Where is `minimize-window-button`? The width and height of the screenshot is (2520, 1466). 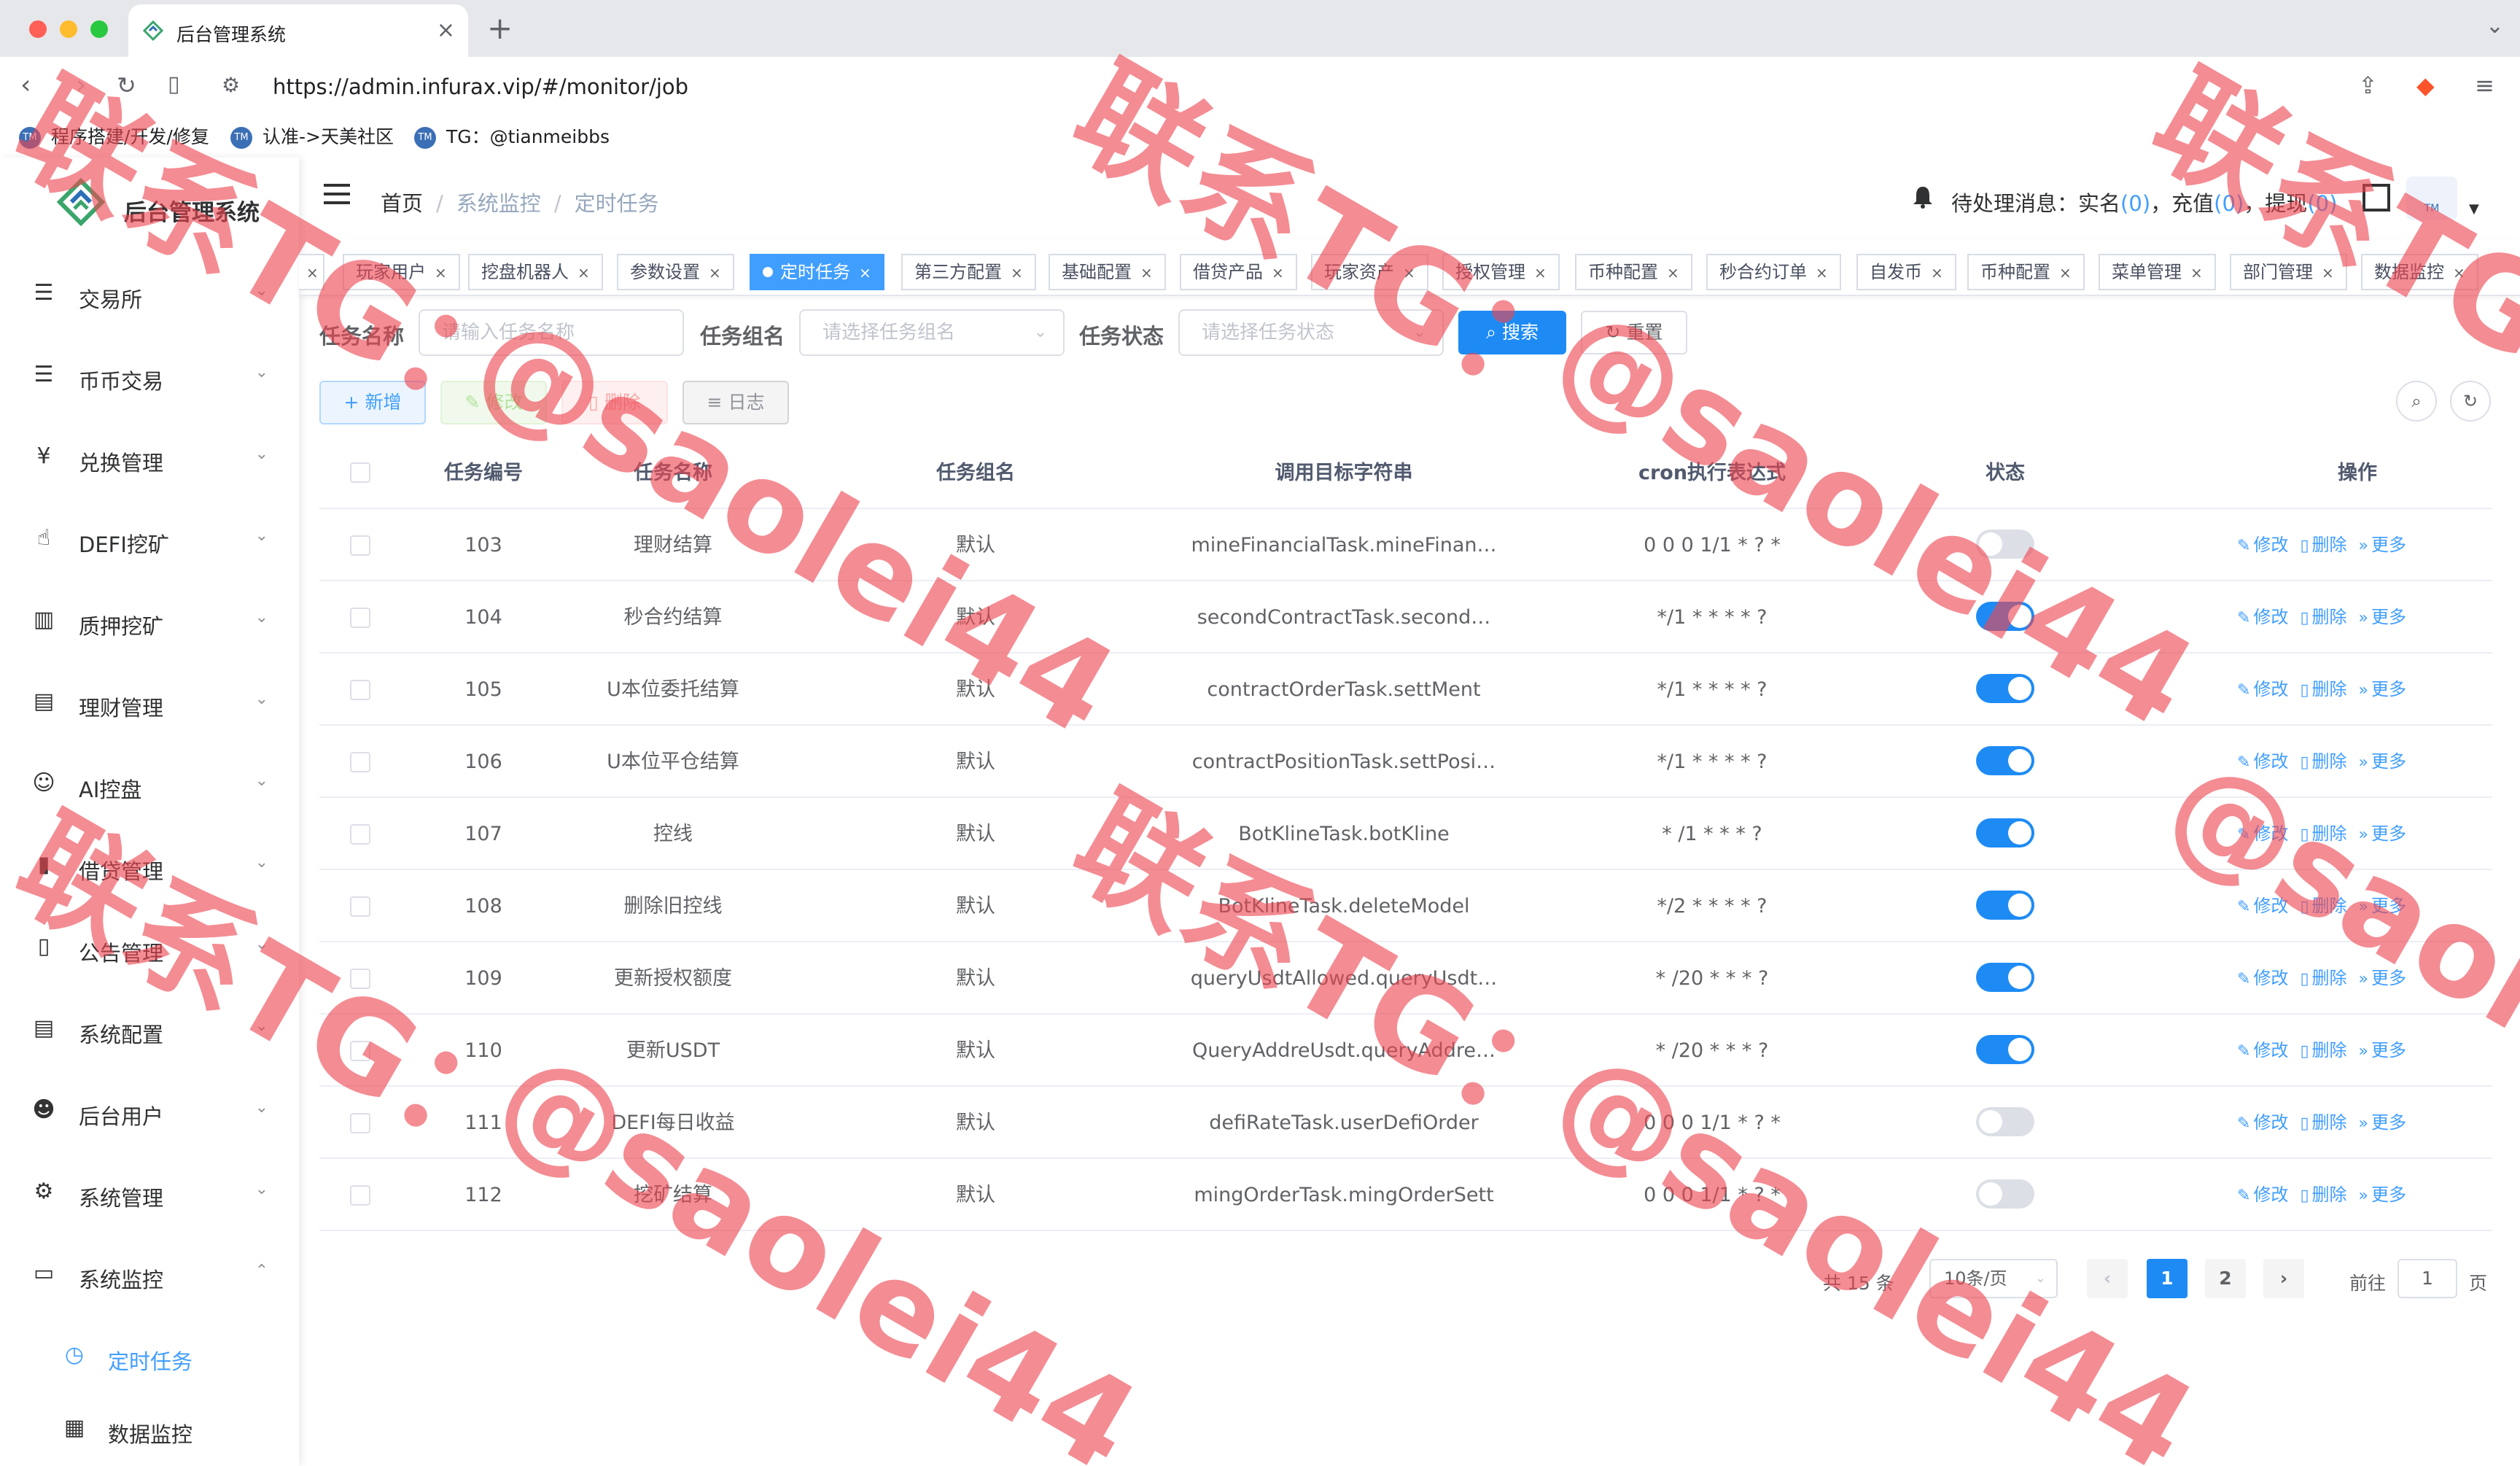 minimize-window-button is located at coordinates (68, 29).